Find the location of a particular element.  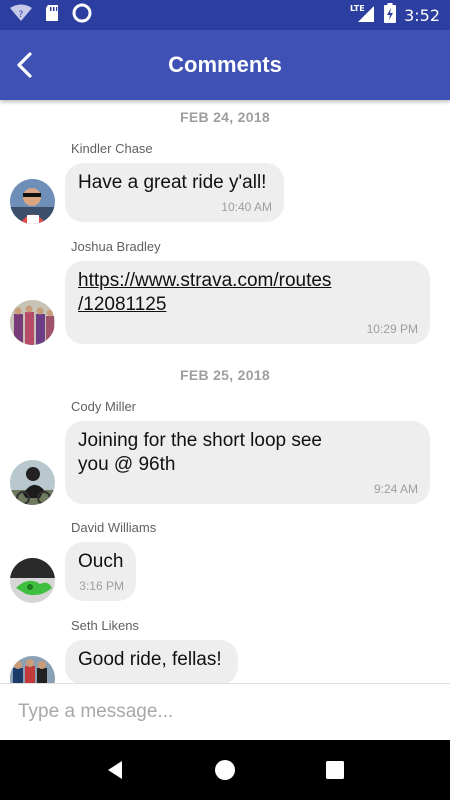

back-button is located at coordinates (26, 65).